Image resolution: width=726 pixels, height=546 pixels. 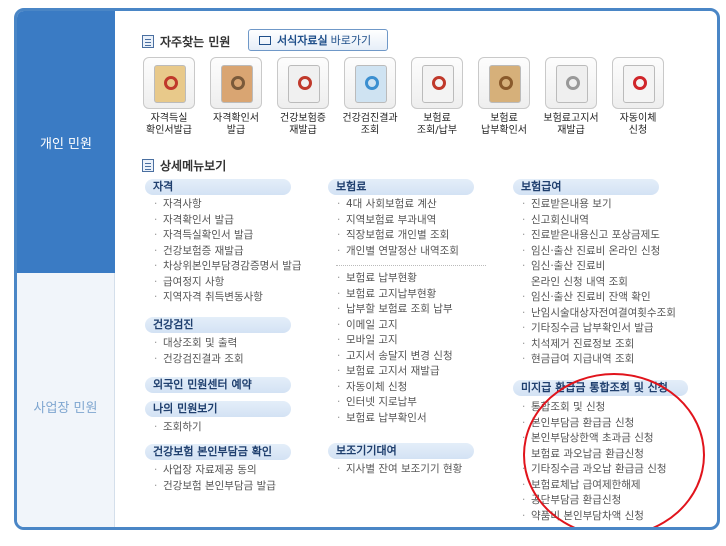 What do you see at coordinates (227, 267) in the screenshot?
I see `menu-item: 차상위본인부담경감증명서 발급` at bounding box center [227, 267].